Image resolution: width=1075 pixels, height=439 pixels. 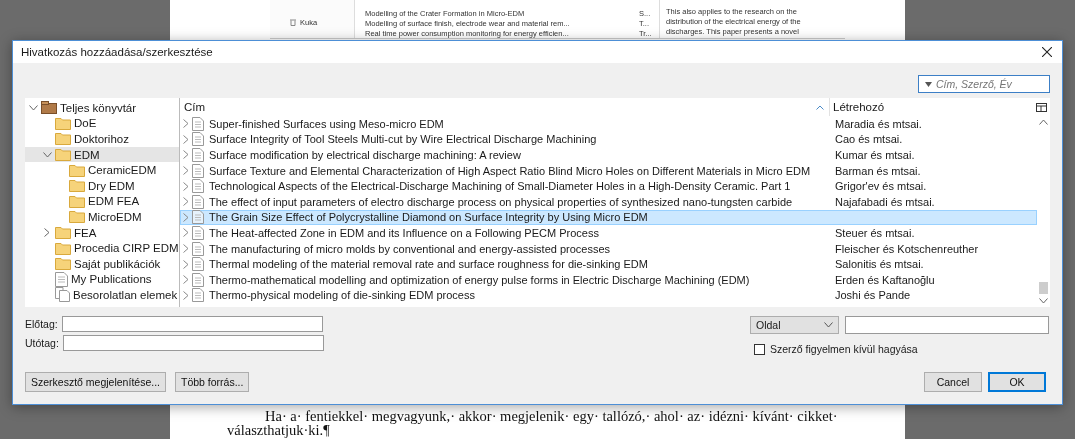 What do you see at coordinates (102, 170) in the screenshot?
I see `tree-item: CeramicEDM` at bounding box center [102, 170].